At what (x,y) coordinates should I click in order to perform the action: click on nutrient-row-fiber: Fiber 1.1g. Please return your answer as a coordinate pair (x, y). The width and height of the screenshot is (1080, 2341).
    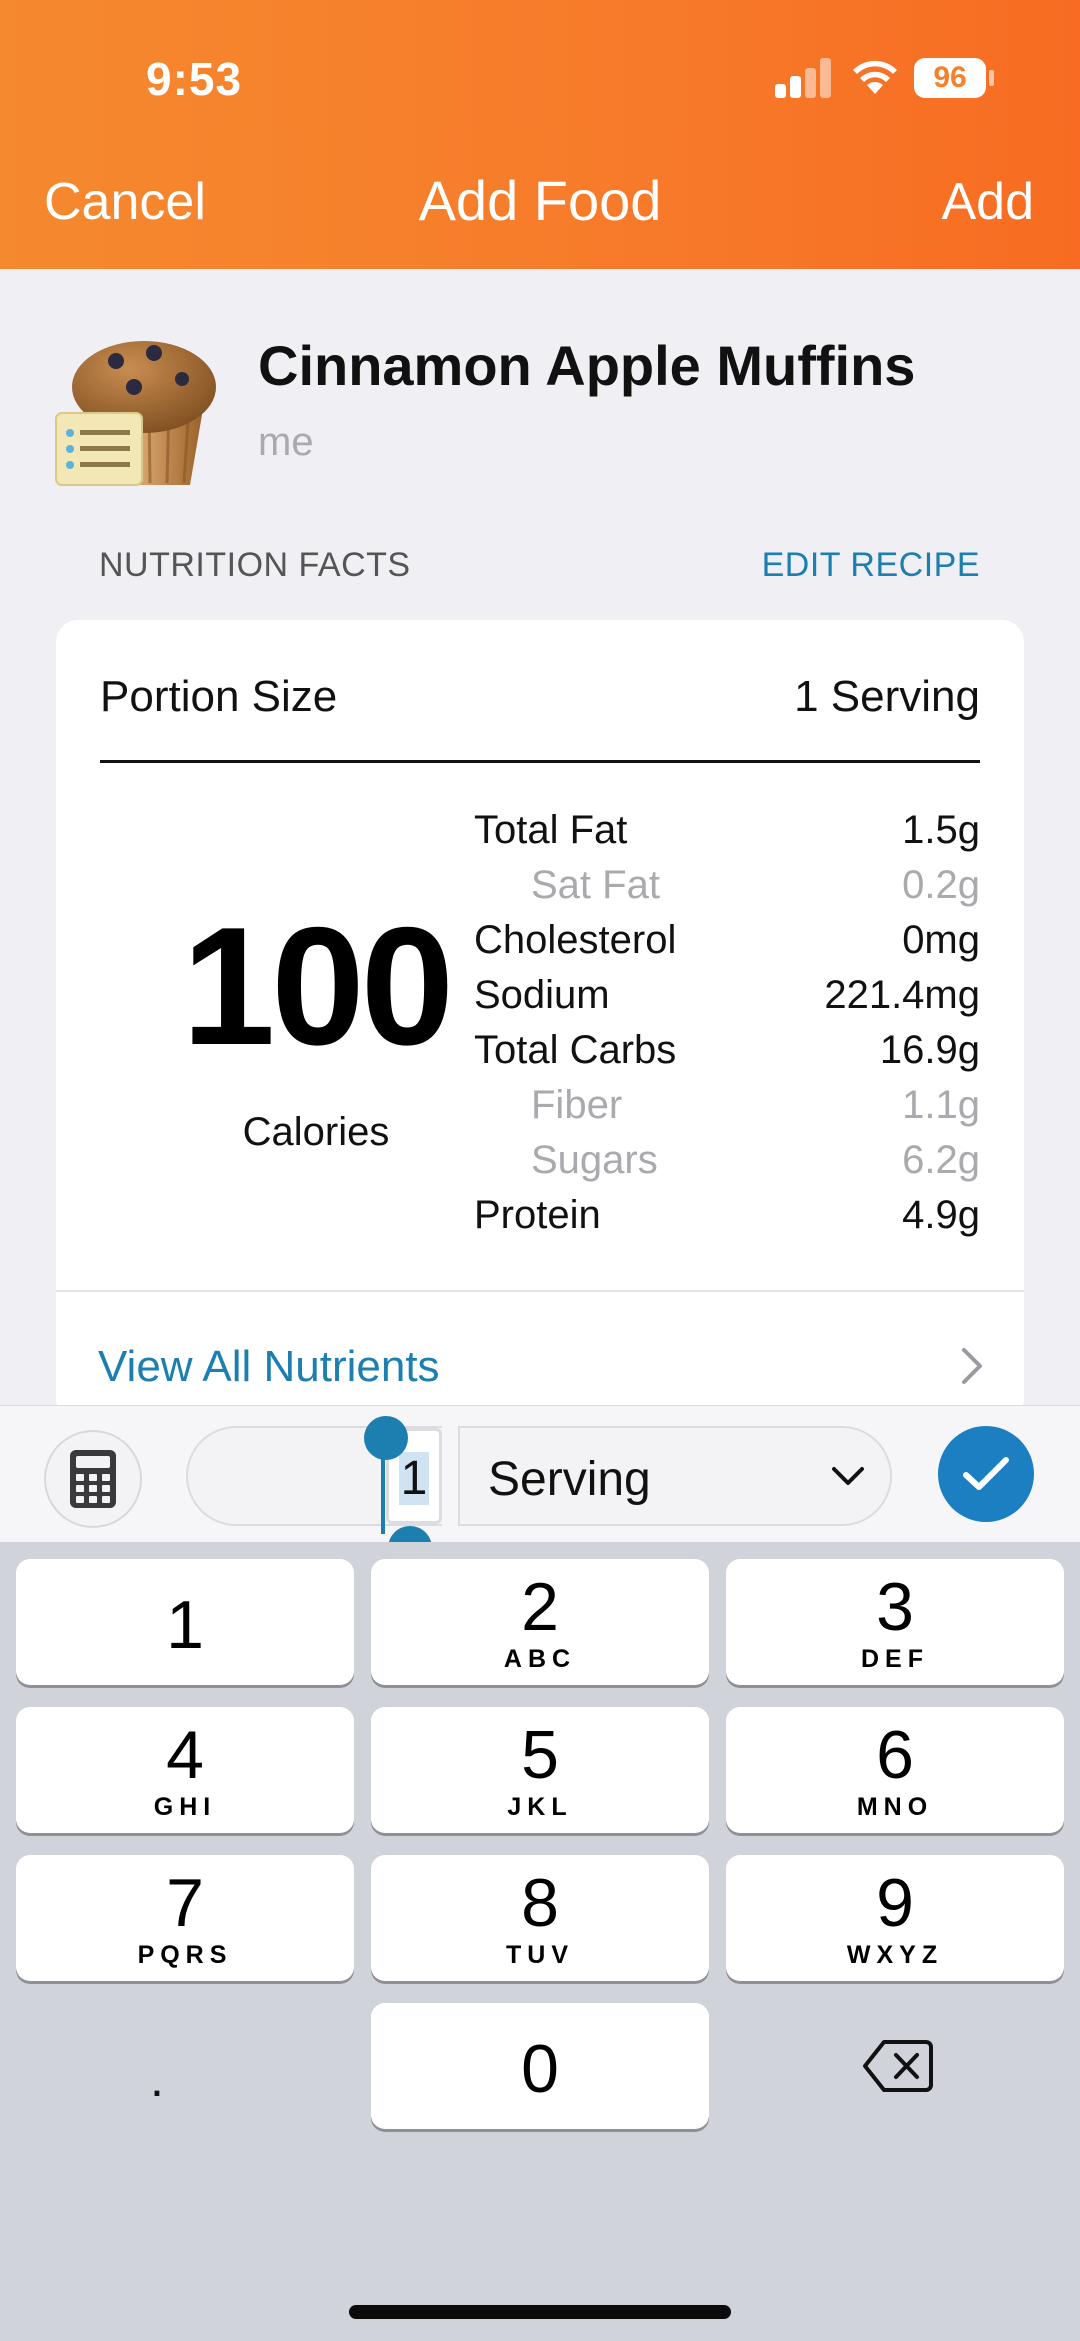
    Looking at the image, I should click on (727, 1110).